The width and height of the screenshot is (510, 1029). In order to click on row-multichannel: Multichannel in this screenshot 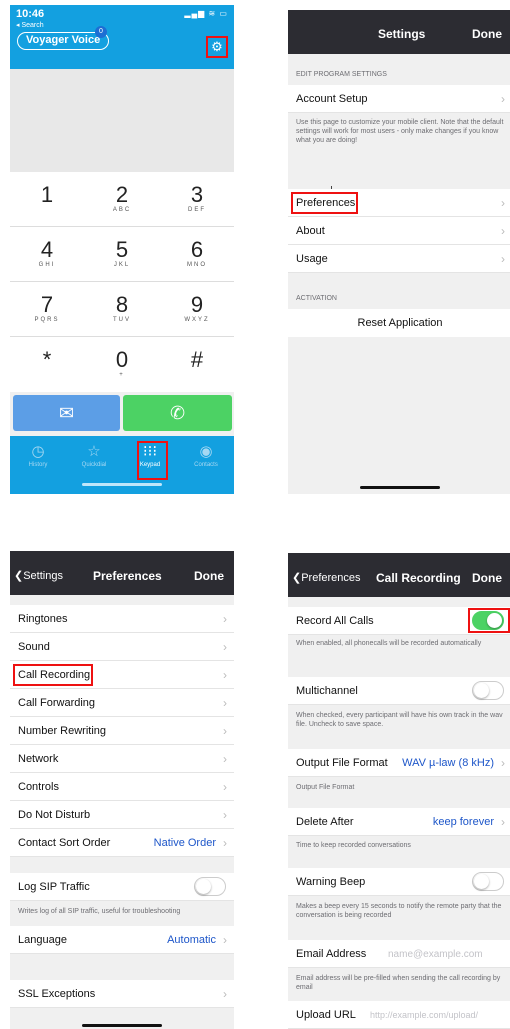, I will do `click(399, 691)`.